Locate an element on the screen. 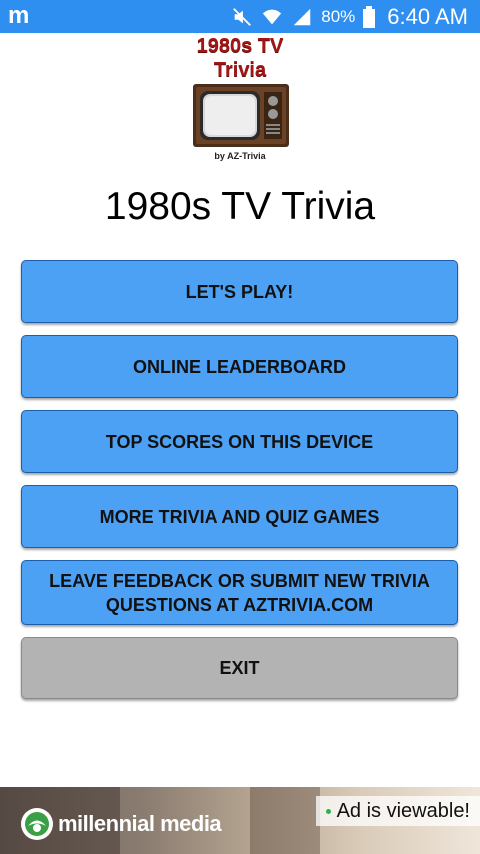 Image resolution: width=480 pixels, height=854 pixels. more-trivia-button: MORE TRIVIA AND QUIZ GAMES is located at coordinates (239, 516).